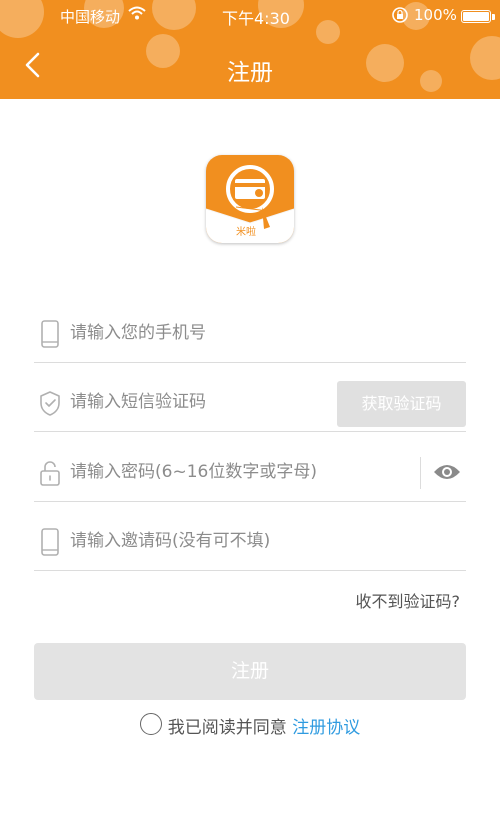 This screenshot has height=829, width=500. I want to click on no-code-link: 收不到验证码?, so click(408, 600).